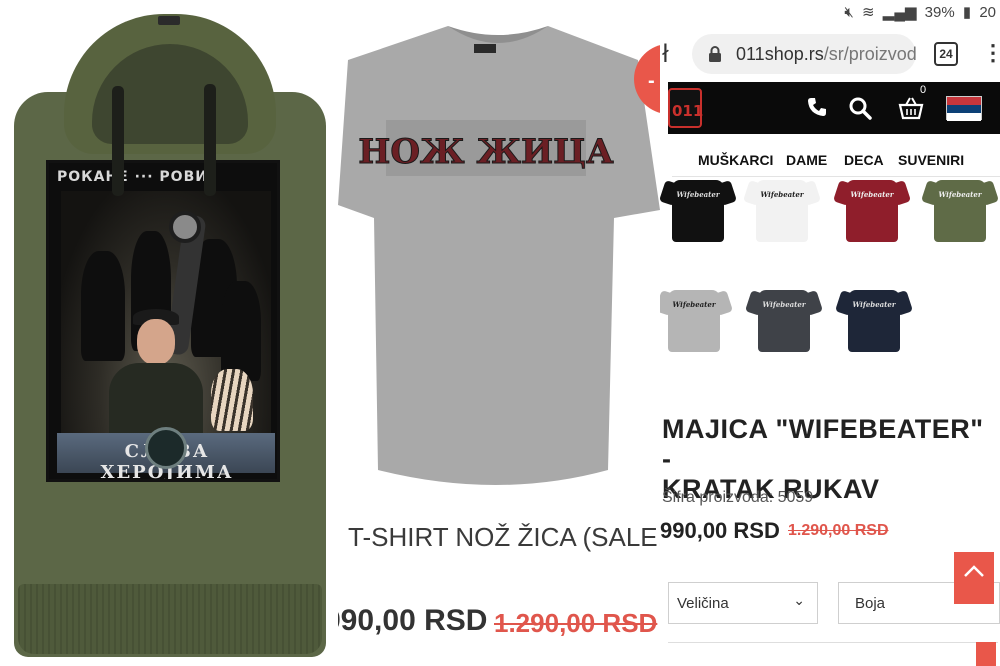  What do you see at coordinates (169, 20) in the screenshot?
I see `hood-tag` at bounding box center [169, 20].